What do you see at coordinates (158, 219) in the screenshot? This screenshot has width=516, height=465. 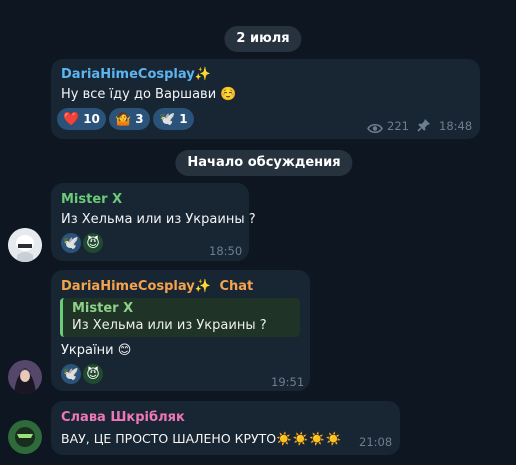 I see `message-text: Из Хельма или из Украины ?` at bounding box center [158, 219].